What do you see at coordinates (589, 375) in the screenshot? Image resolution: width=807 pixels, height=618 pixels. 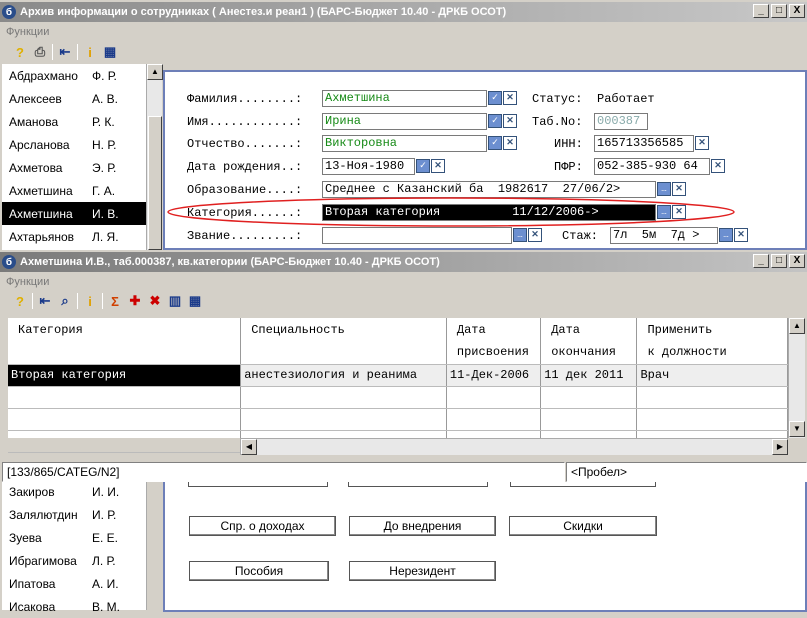 I see `table-cell: 11 дек 2011` at bounding box center [589, 375].